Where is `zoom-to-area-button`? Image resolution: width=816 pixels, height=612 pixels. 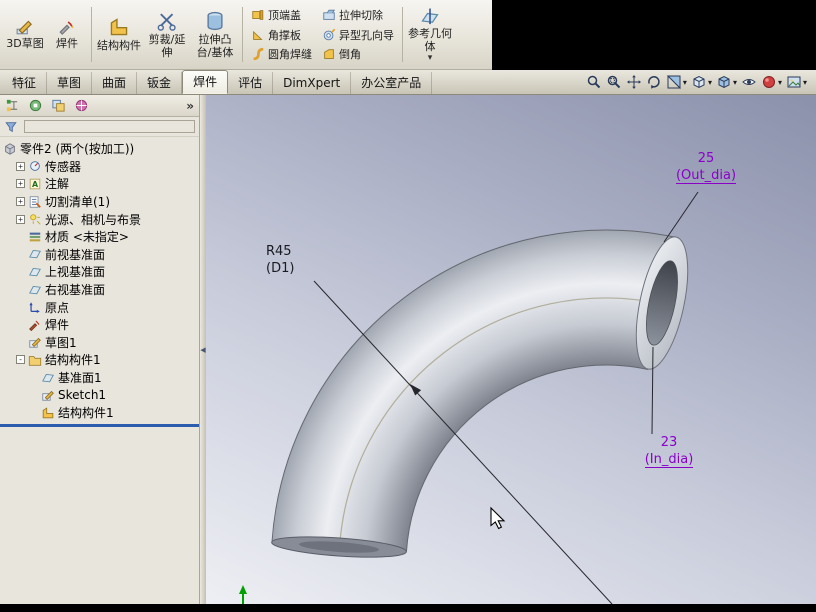
zoom-to-area-button is located at coordinates (614, 82).